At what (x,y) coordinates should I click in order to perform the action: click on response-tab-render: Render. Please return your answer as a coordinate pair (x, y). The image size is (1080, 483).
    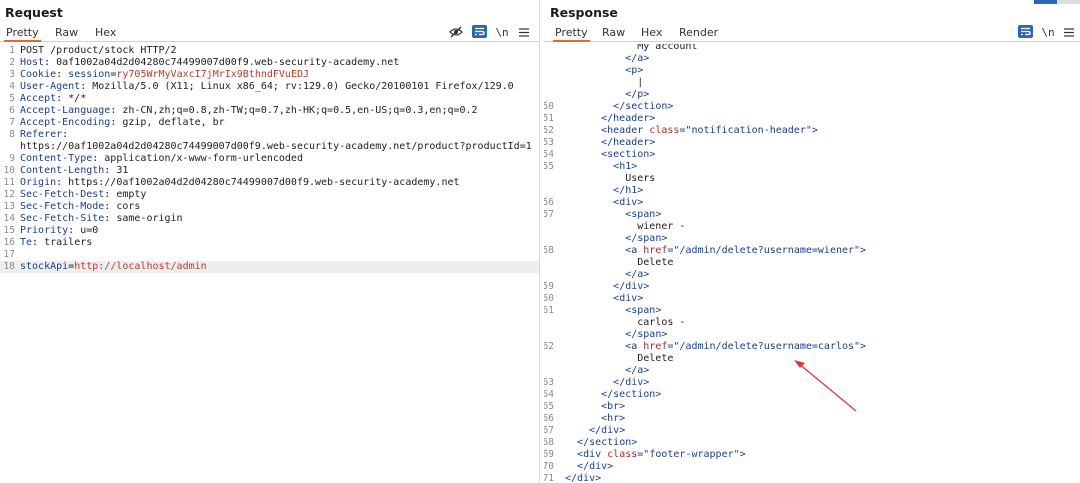
    Looking at the image, I should click on (698, 33).